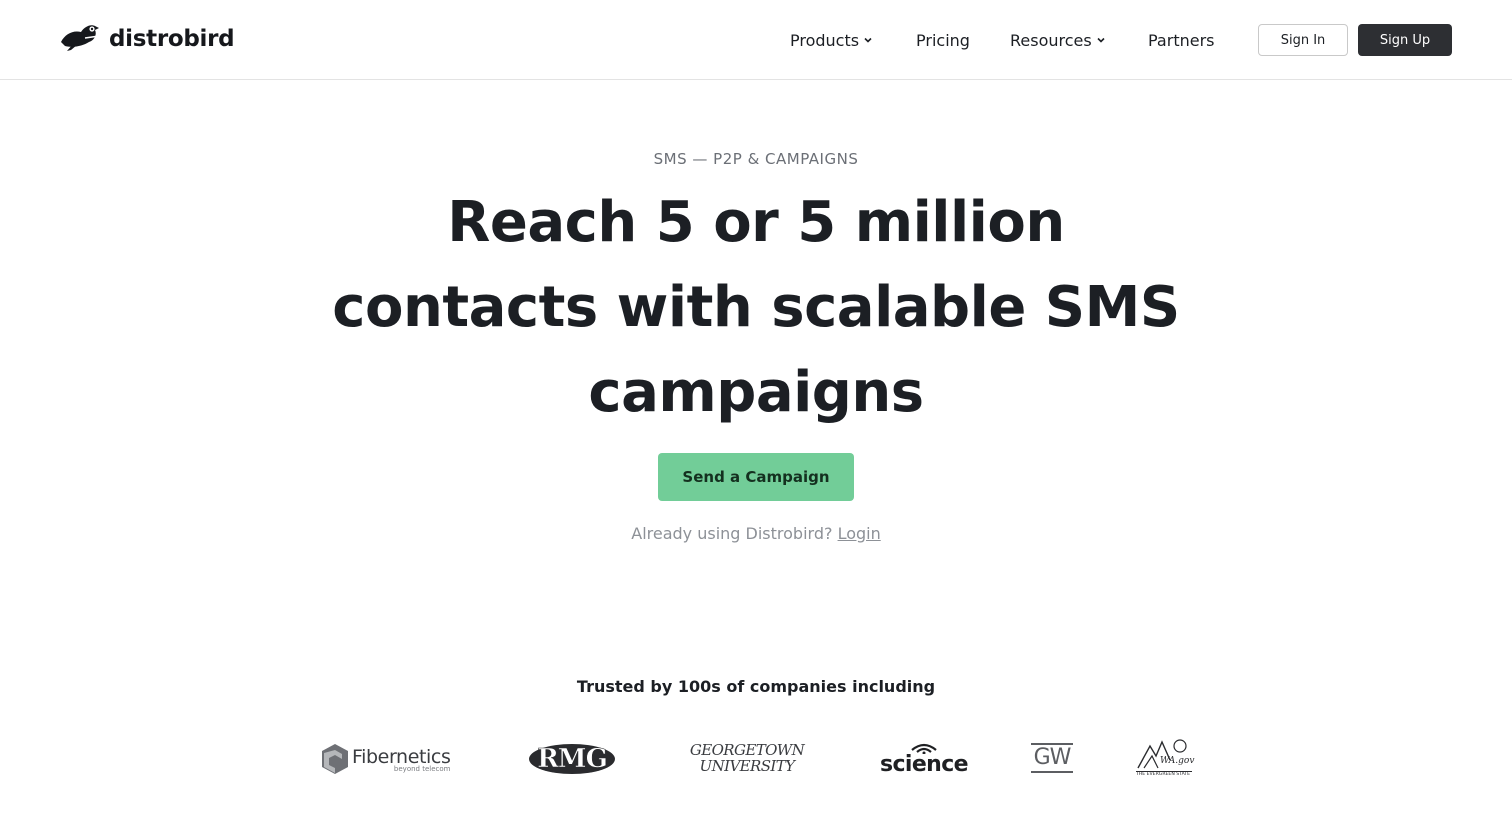  I want to click on nav-partners: Partners, so click(1181, 40).